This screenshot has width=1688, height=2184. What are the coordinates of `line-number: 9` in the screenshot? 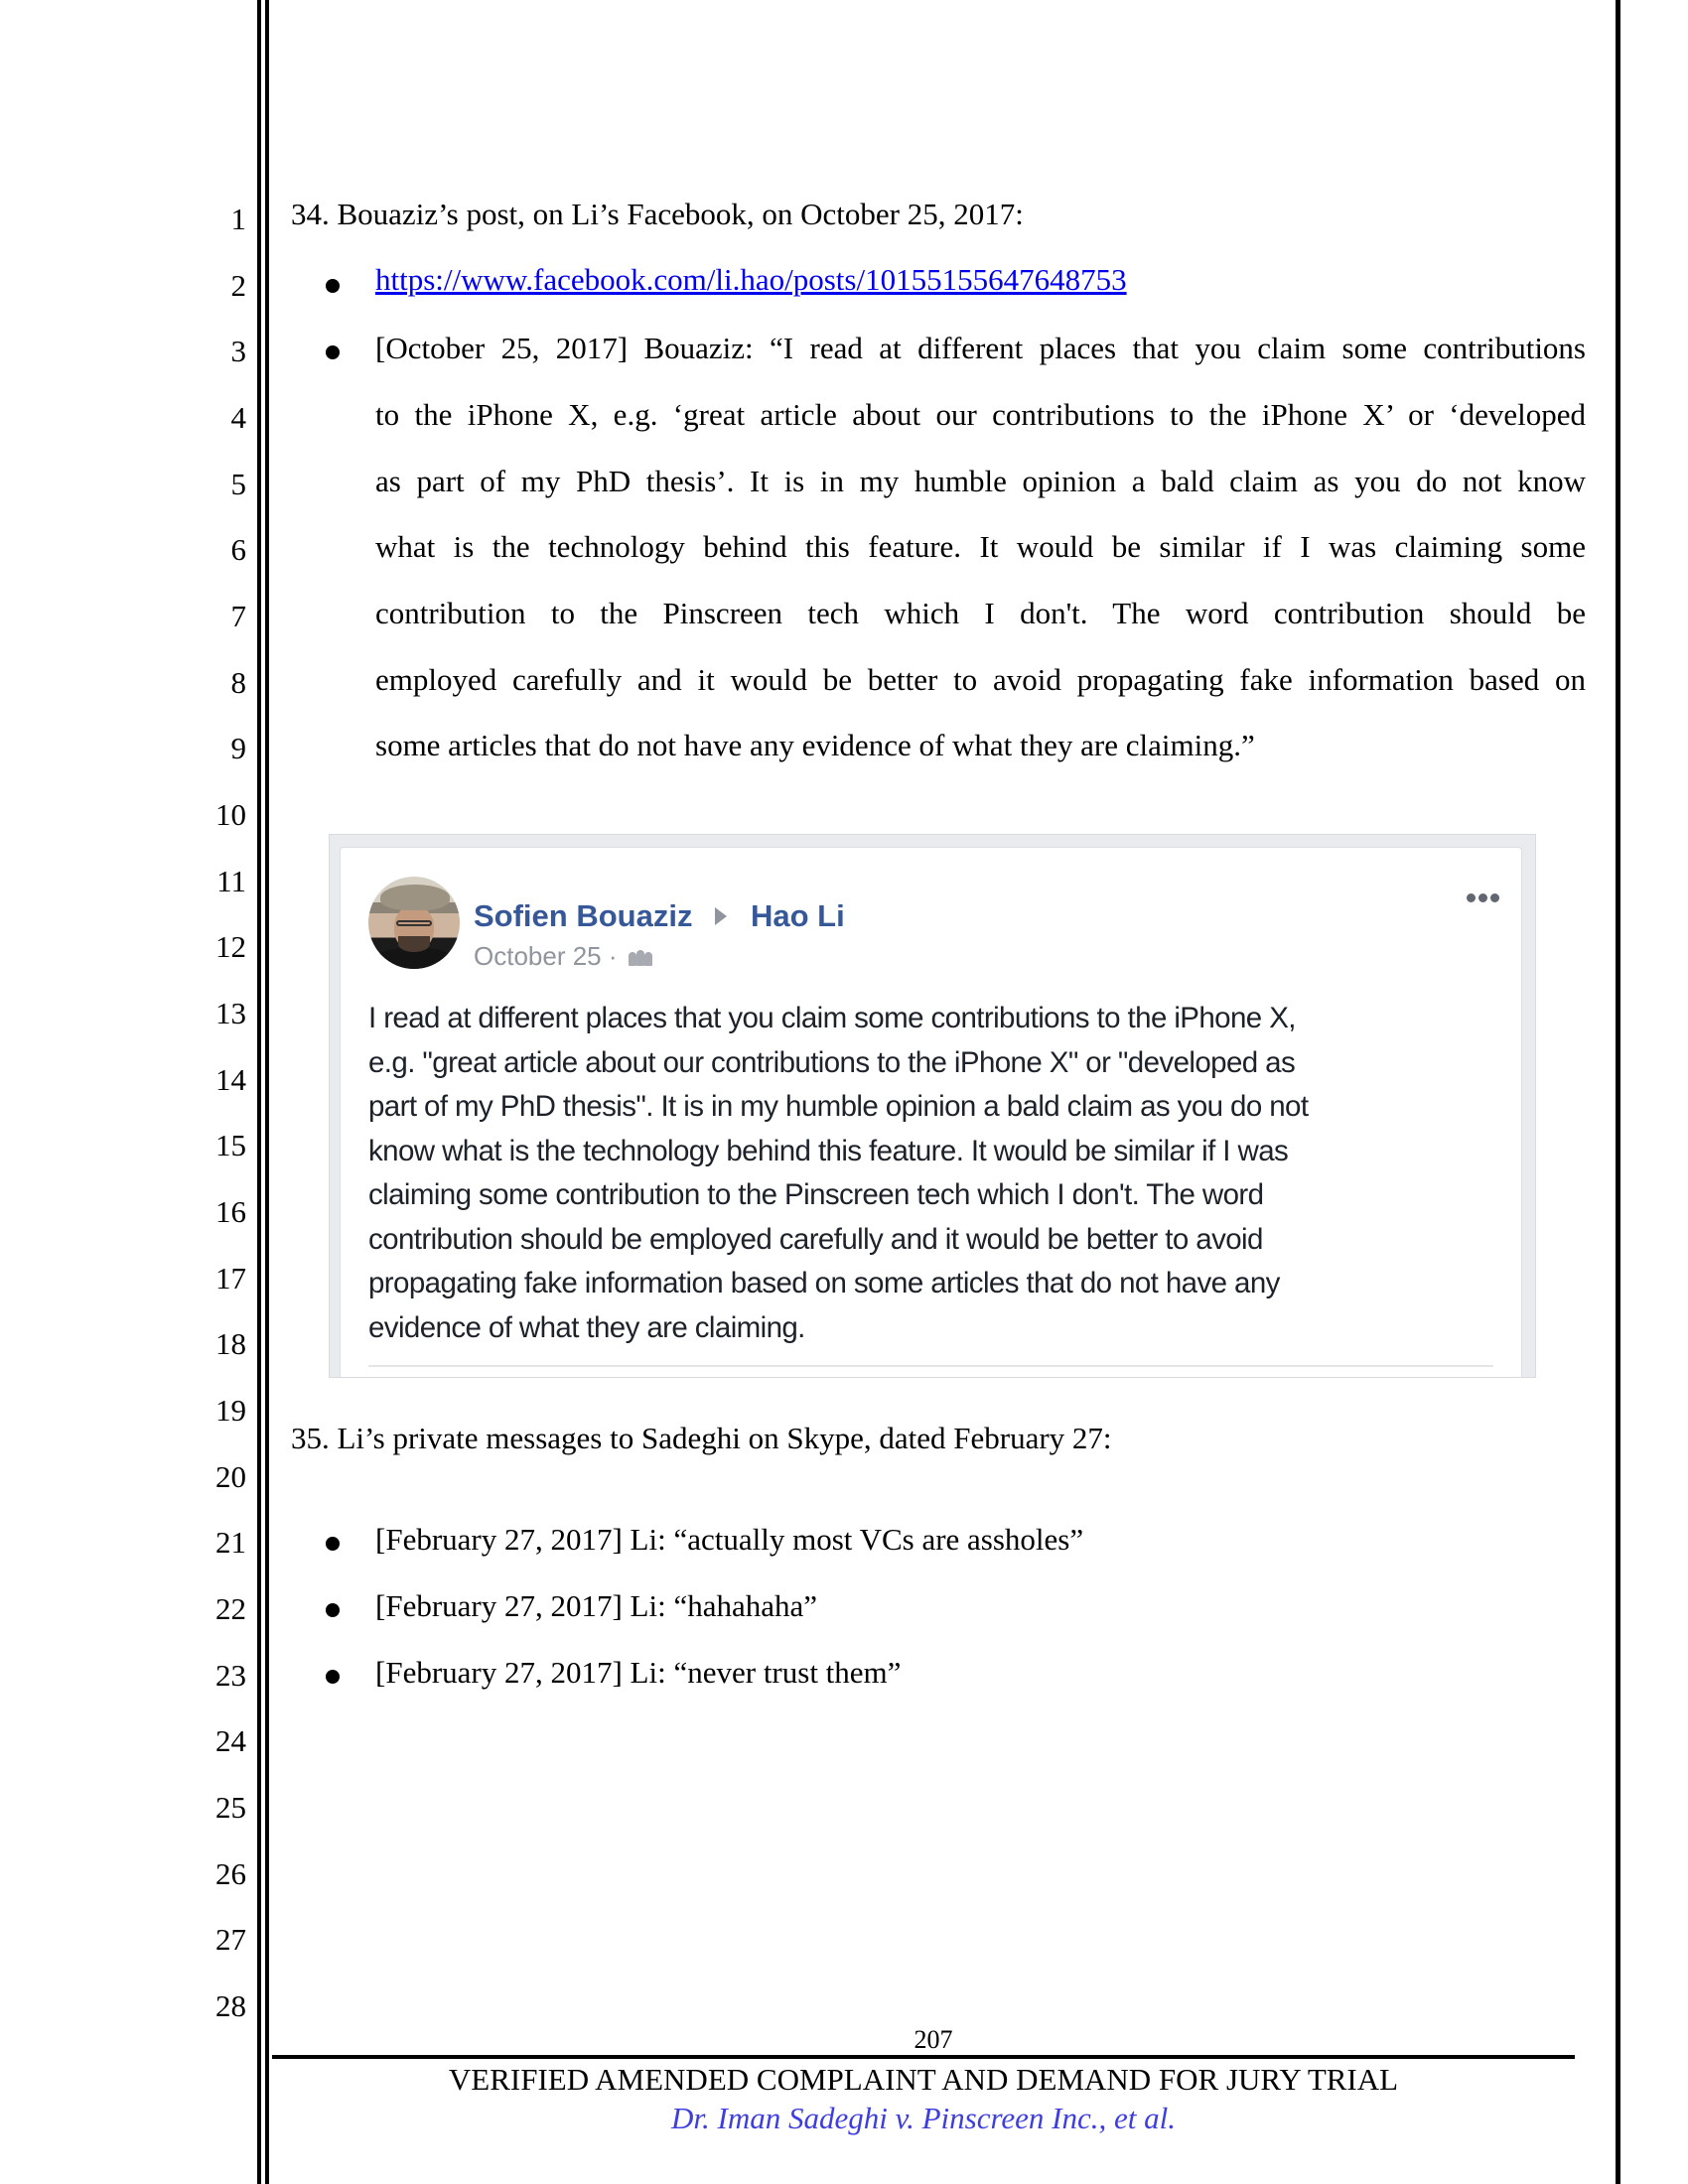 It's located at (238, 748).